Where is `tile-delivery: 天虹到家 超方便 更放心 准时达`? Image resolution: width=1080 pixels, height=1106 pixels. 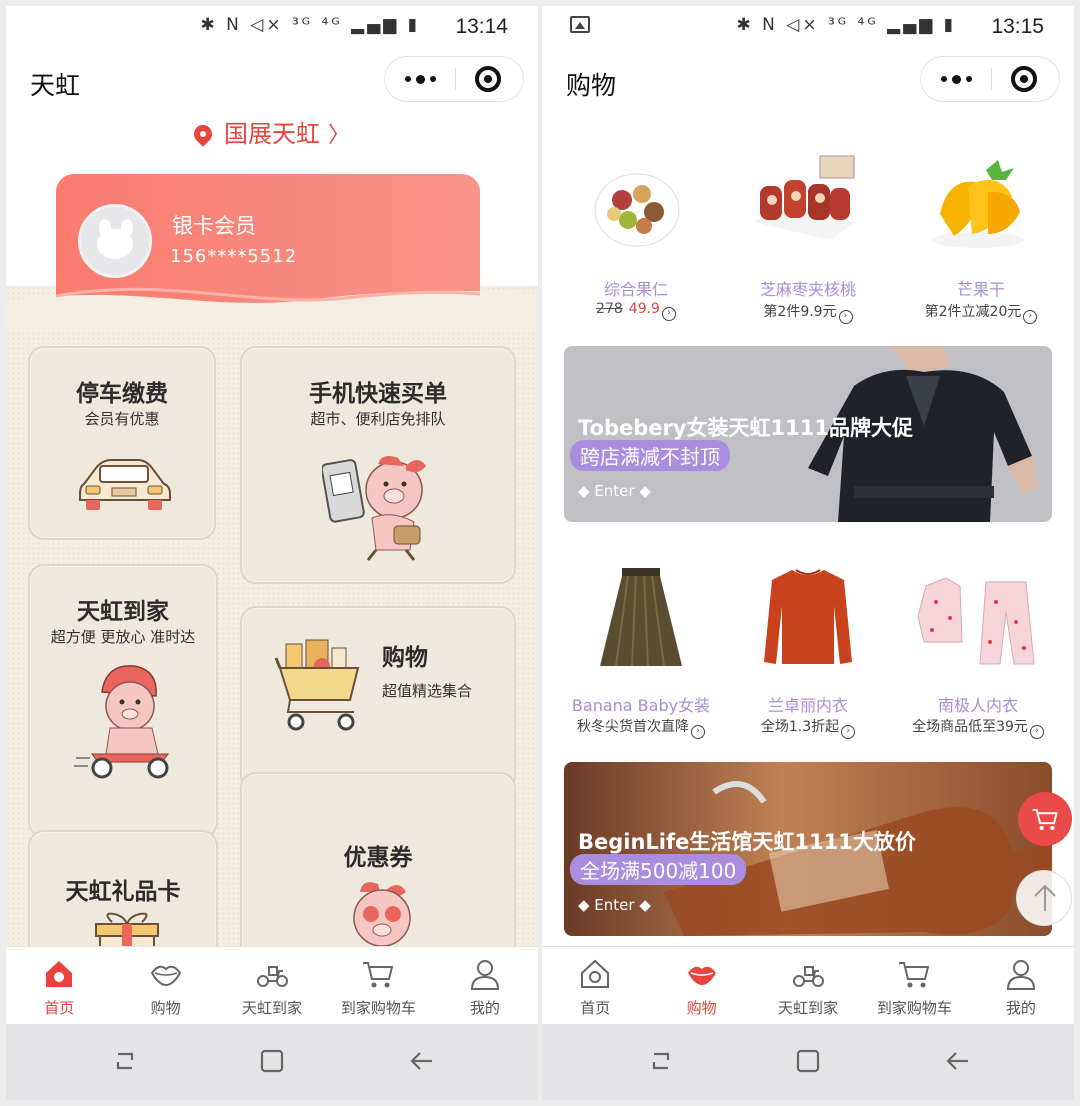
tile-delivery: 天虹到家 超方便 更放心 准时达 is located at coordinates (123, 701).